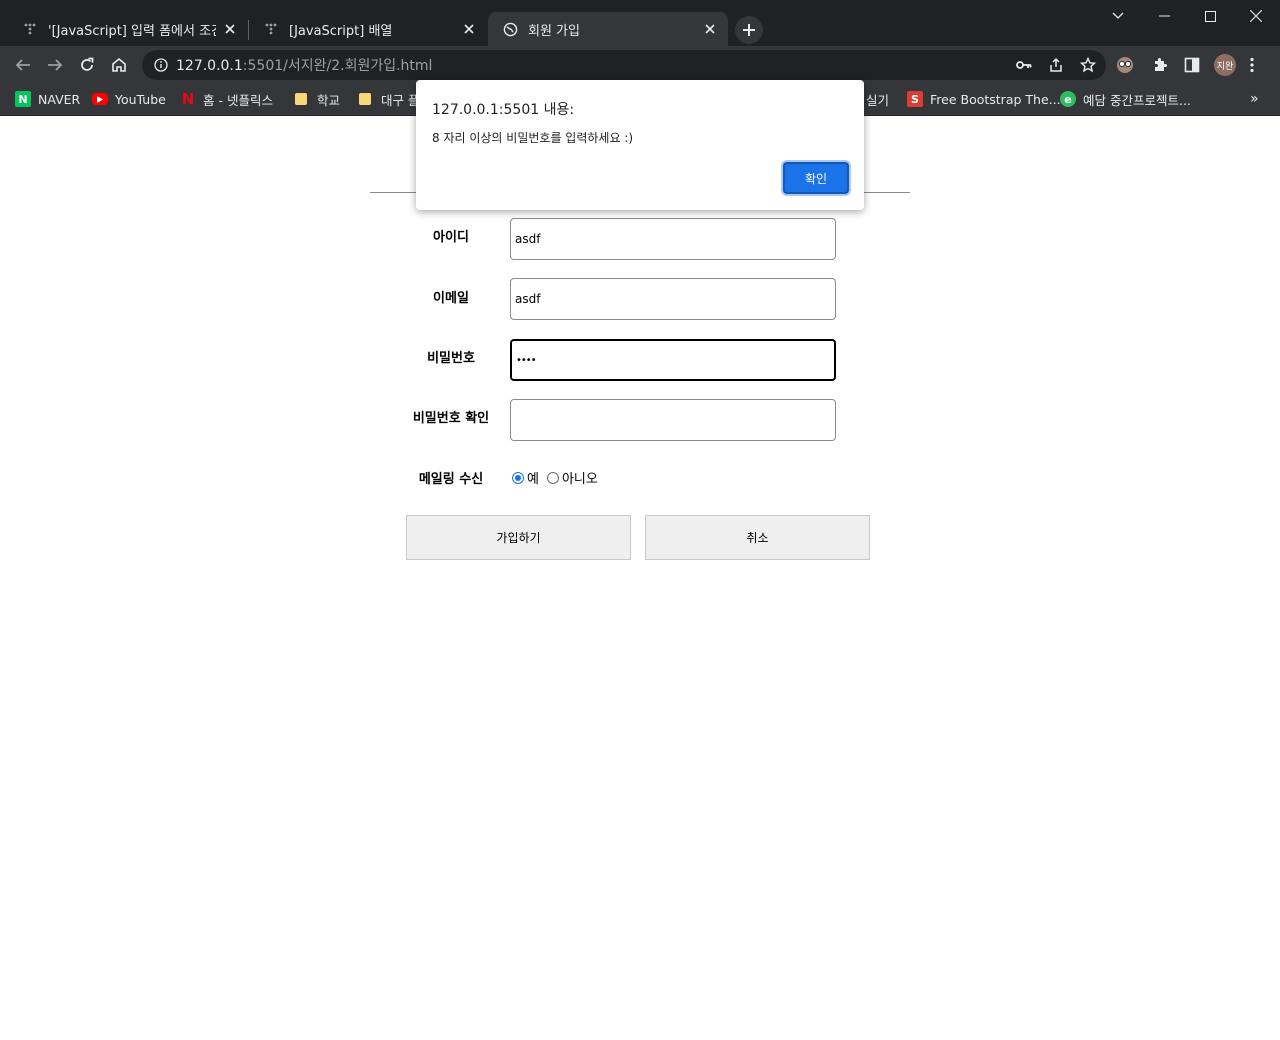 This screenshot has width=1280, height=1040. What do you see at coordinates (238, 100) in the screenshot?
I see `bookmark-label: 홈 - 넷플릭스` at bounding box center [238, 100].